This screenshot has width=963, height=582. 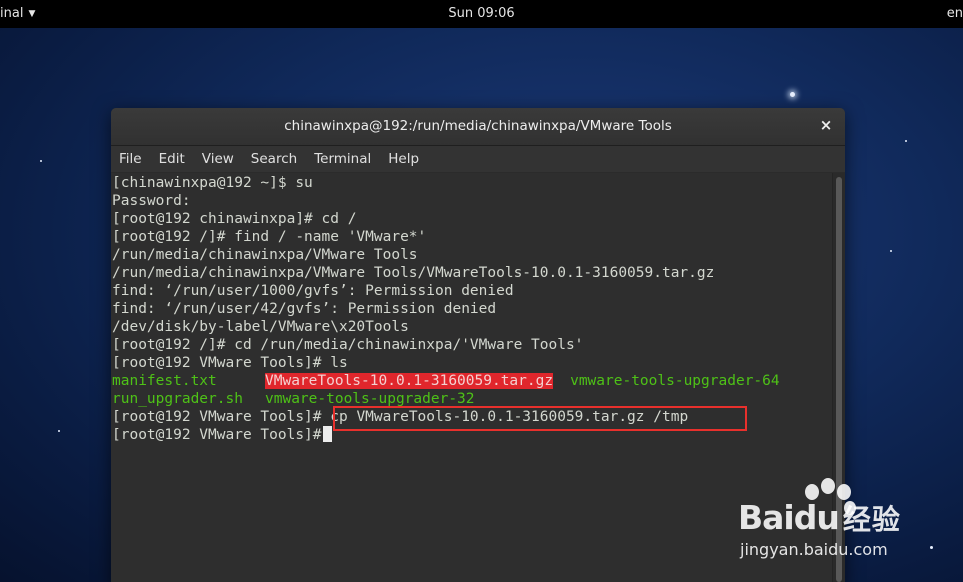 What do you see at coordinates (404, 159) in the screenshot?
I see `menu-help: Help` at bounding box center [404, 159].